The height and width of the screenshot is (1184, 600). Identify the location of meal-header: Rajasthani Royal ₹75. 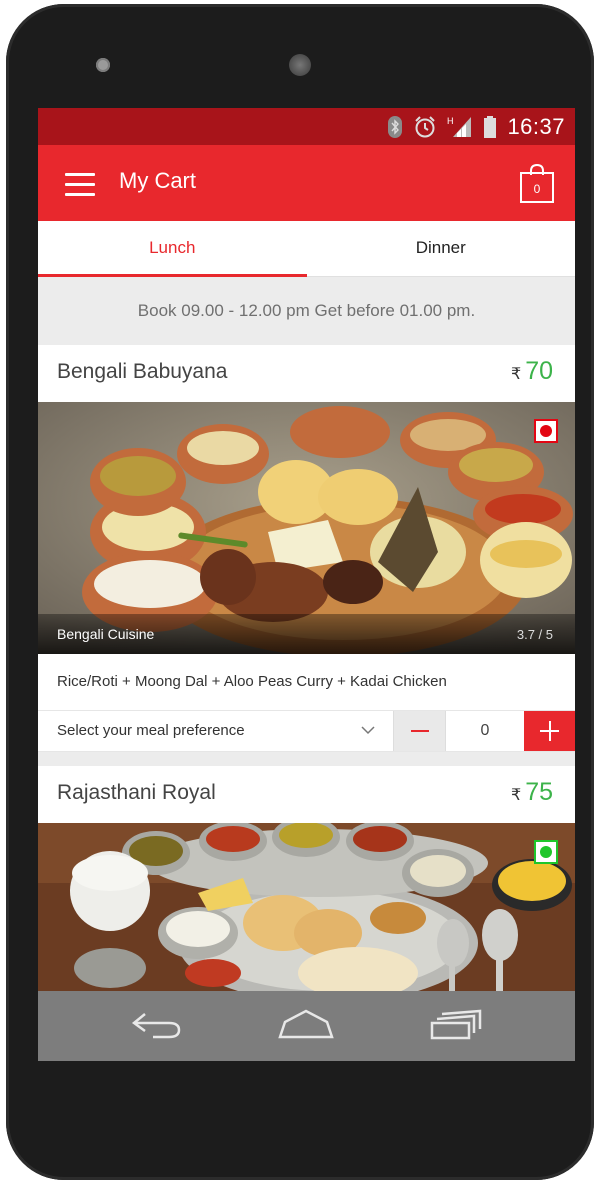
(306, 794).